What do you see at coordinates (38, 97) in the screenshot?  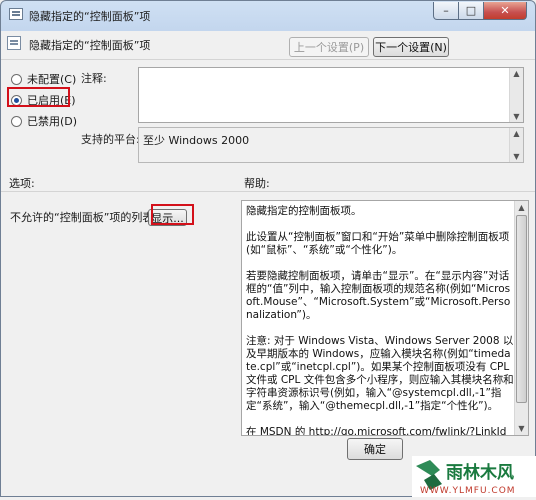 I see `enabled-highlight-box` at bounding box center [38, 97].